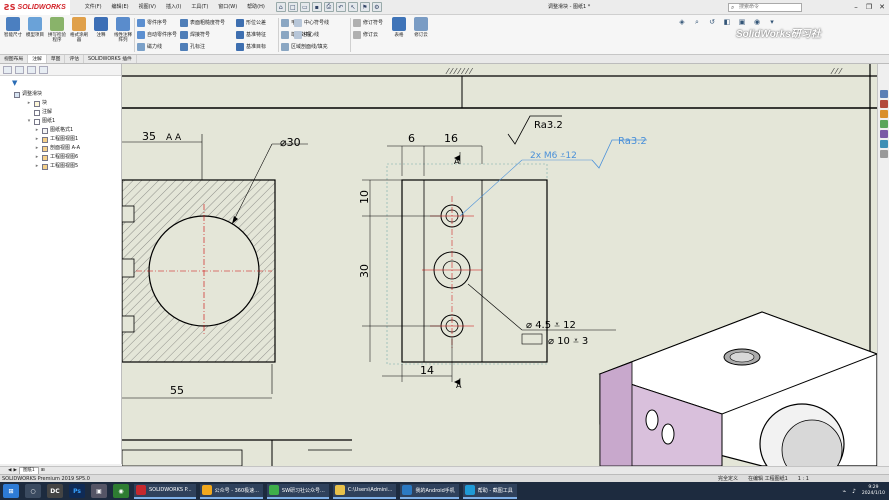 This screenshot has width=889, height=500. What do you see at coordinates (451, 138) in the screenshot?
I see `dim-16: 16` at bounding box center [451, 138].